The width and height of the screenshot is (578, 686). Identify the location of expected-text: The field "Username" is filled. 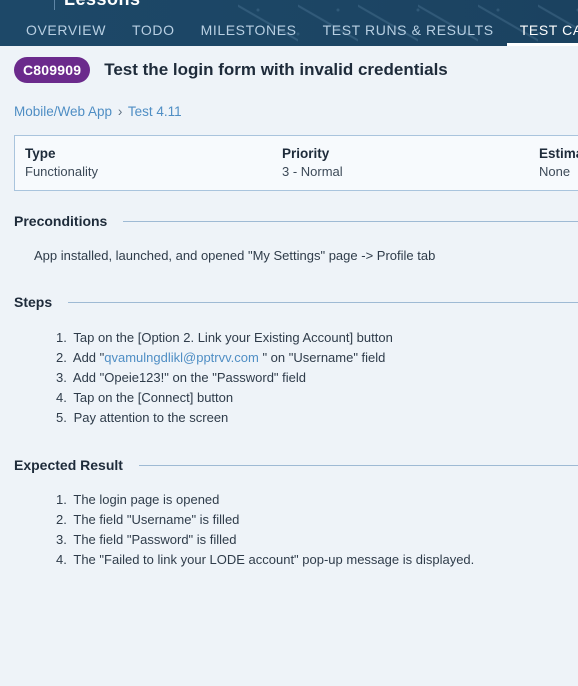
(156, 519).